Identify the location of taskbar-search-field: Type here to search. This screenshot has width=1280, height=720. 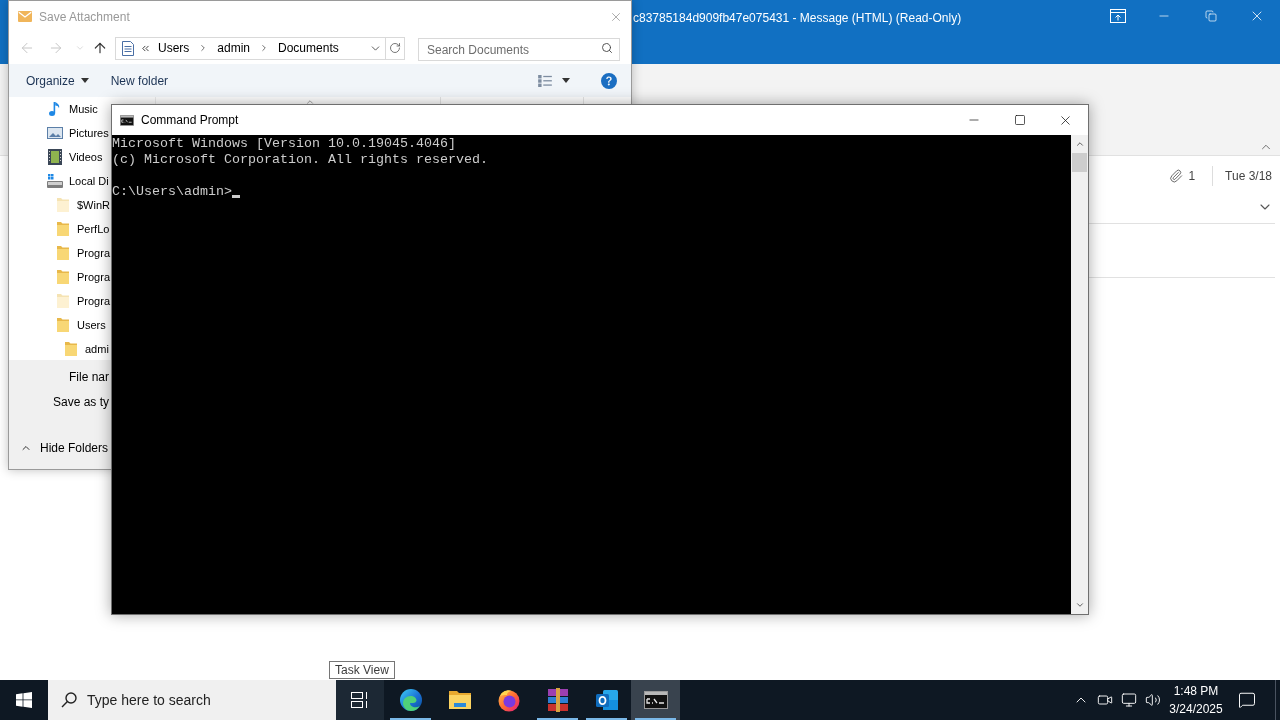
(192, 700).